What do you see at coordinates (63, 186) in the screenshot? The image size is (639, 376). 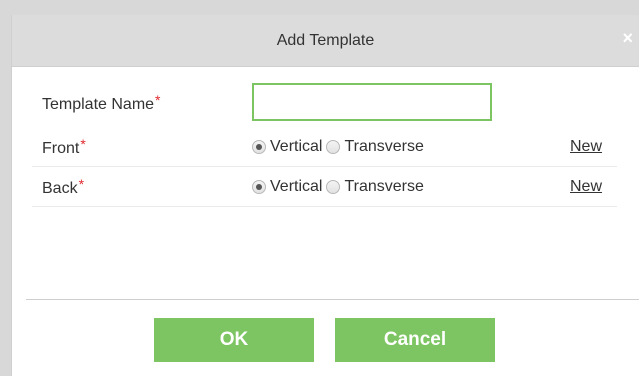 I see `back-label: Back*` at bounding box center [63, 186].